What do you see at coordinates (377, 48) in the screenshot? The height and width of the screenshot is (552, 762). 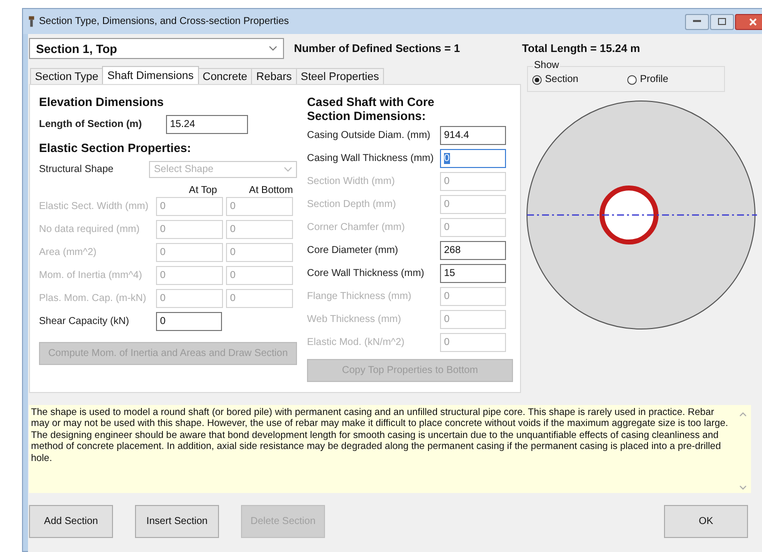 I see `section-count-text: Number of Defined Sections = 1` at bounding box center [377, 48].